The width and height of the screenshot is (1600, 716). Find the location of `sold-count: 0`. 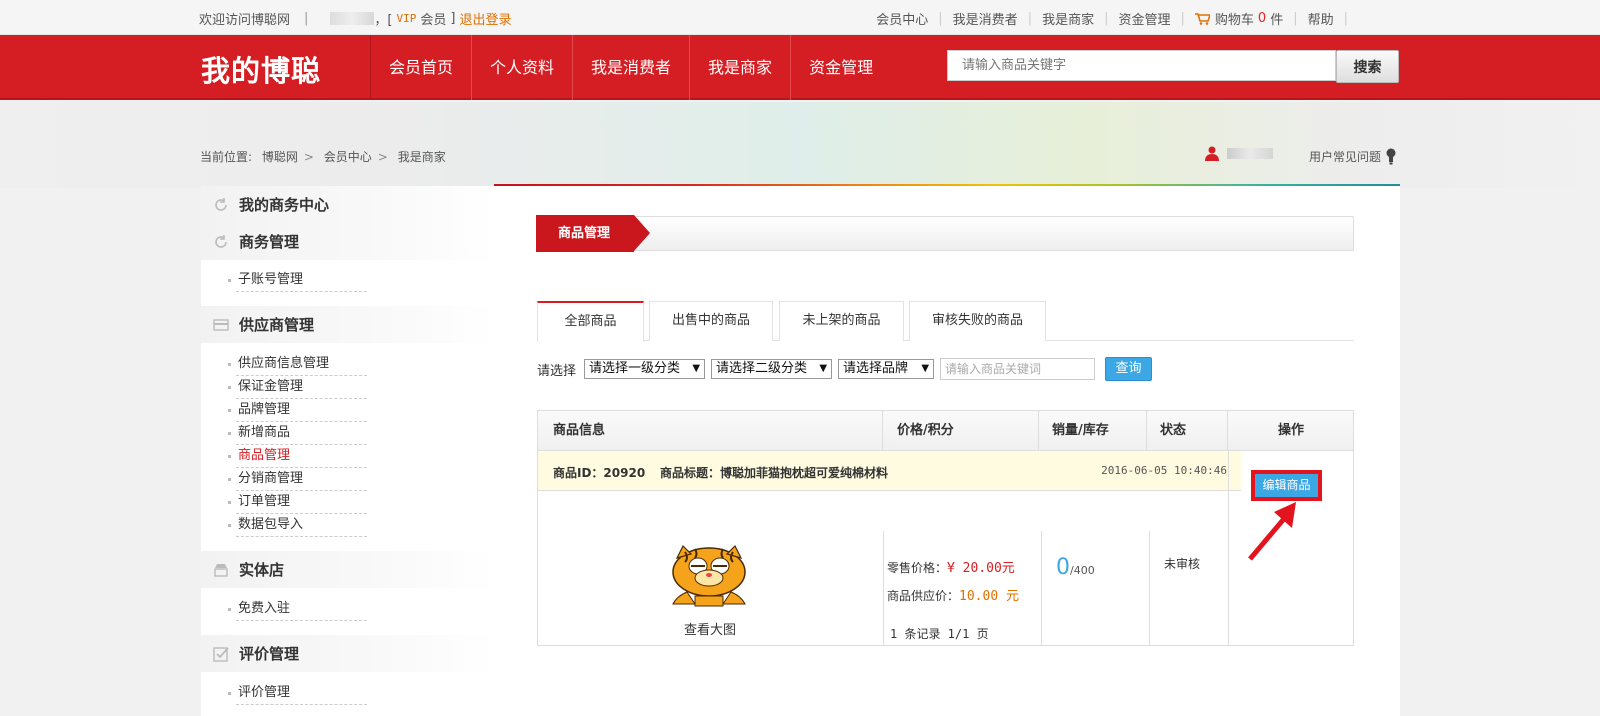

sold-count: 0 is located at coordinates (1063, 567).